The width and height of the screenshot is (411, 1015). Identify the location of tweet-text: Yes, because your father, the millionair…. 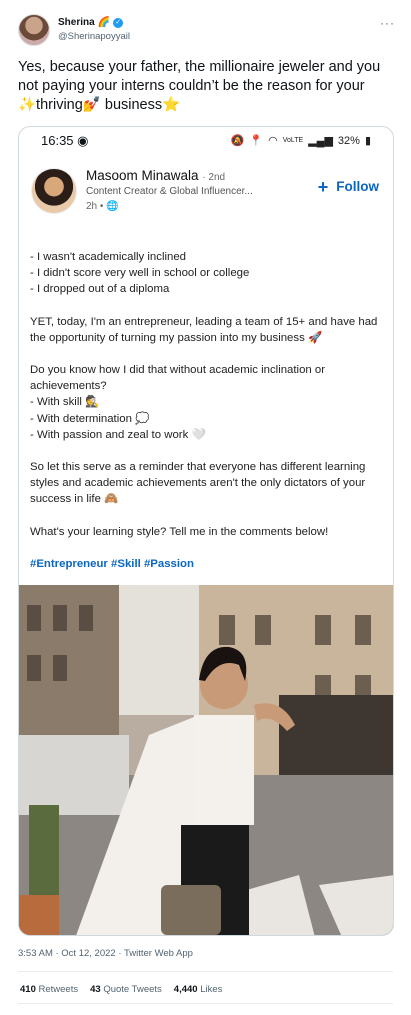
(199, 86).